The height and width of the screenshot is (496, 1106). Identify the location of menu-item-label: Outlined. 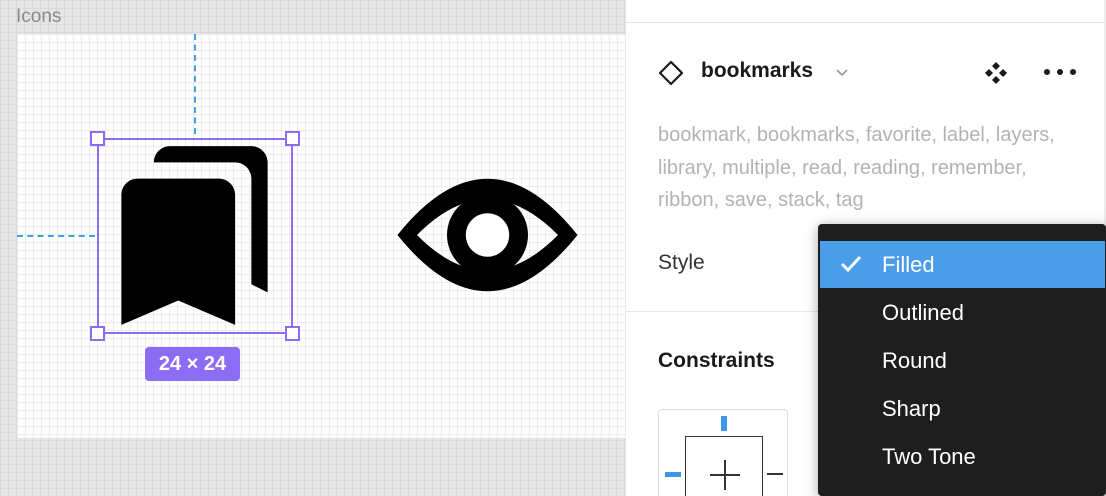
(923, 312).